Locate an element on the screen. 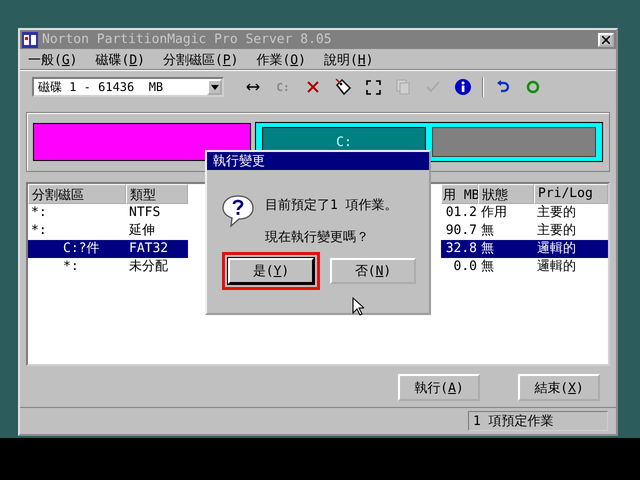 The height and width of the screenshot is (480, 640). table-cell-text: 90.7 is located at coordinates (461, 231).